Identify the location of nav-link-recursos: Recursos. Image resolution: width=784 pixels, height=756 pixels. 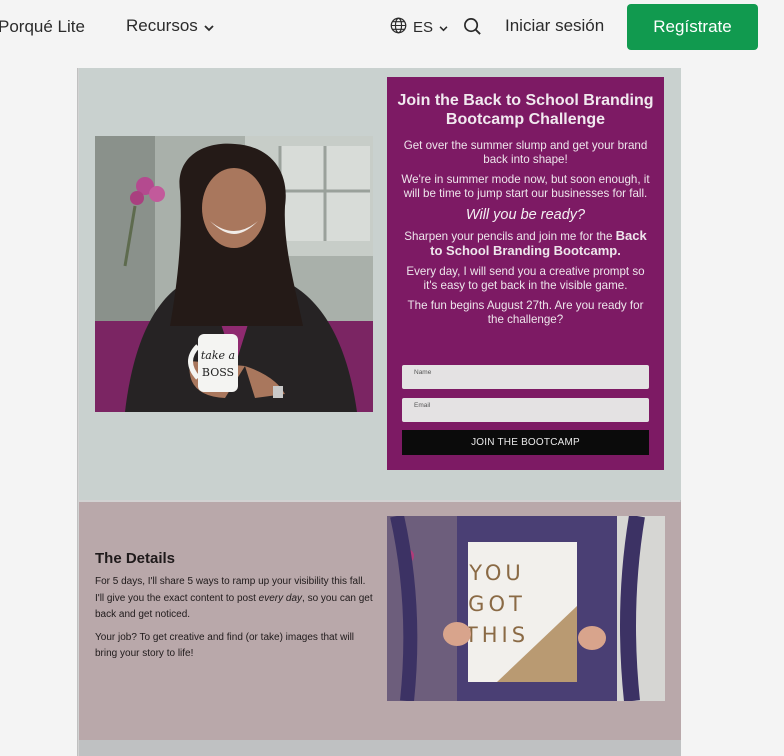
(170, 26).